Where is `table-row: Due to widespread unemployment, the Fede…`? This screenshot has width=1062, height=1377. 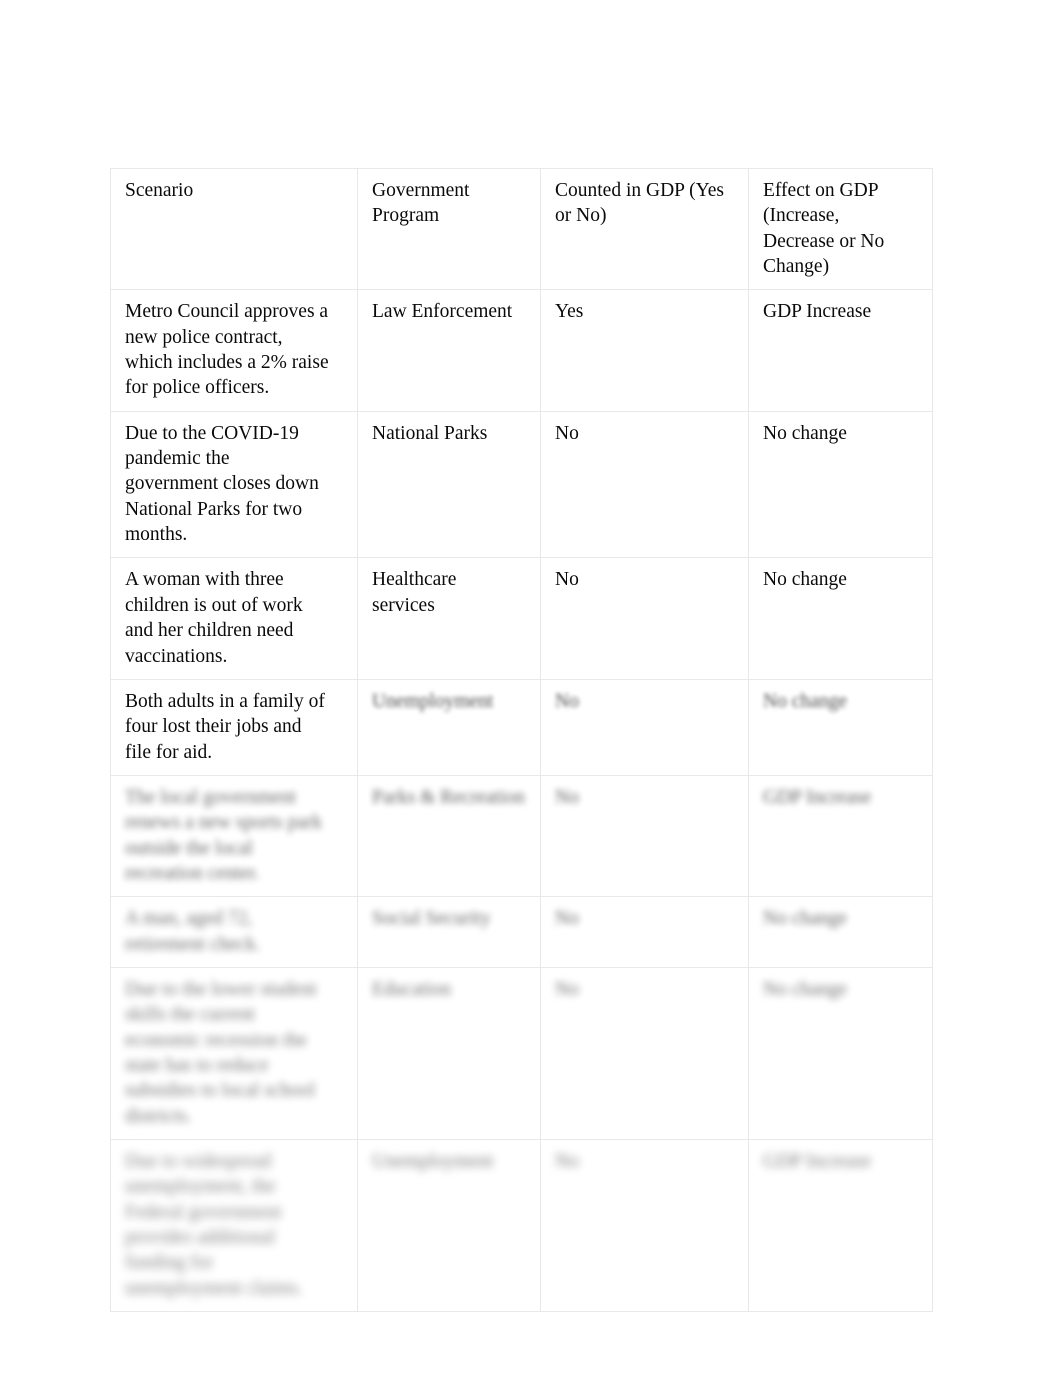 table-row: Due to widespread unemployment, the Fede… is located at coordinates (521, 1225).